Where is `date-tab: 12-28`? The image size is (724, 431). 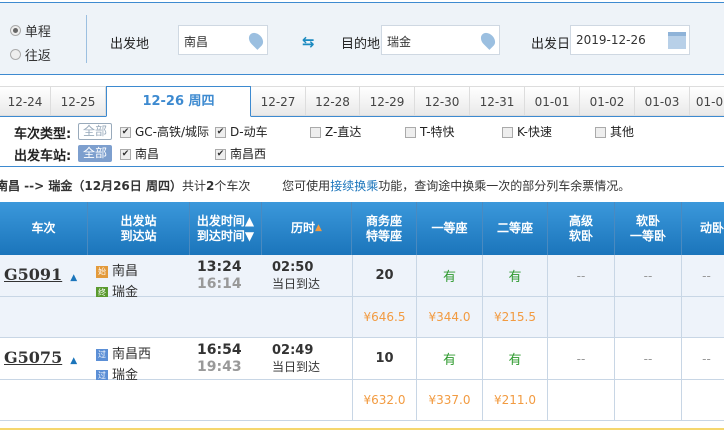
date-tab: 12-28 is located at coordinates (333, 101).